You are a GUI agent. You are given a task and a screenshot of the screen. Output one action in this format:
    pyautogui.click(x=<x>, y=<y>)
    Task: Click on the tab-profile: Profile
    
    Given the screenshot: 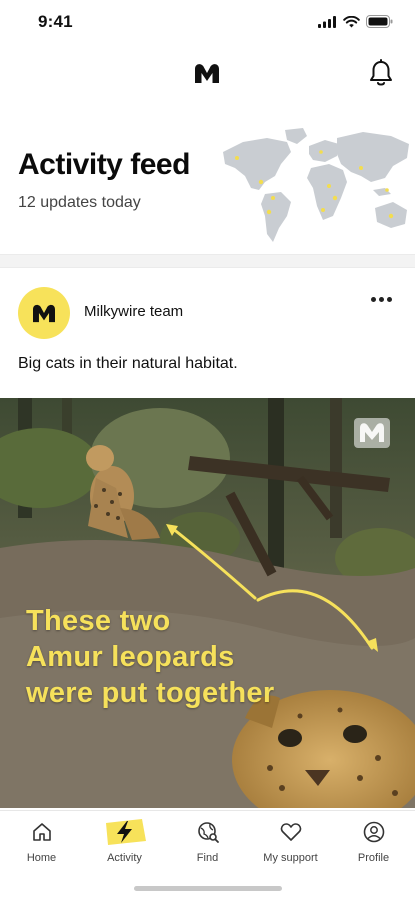 What is the action you would take?
    pyautogui.click(x=373, y=844)
    